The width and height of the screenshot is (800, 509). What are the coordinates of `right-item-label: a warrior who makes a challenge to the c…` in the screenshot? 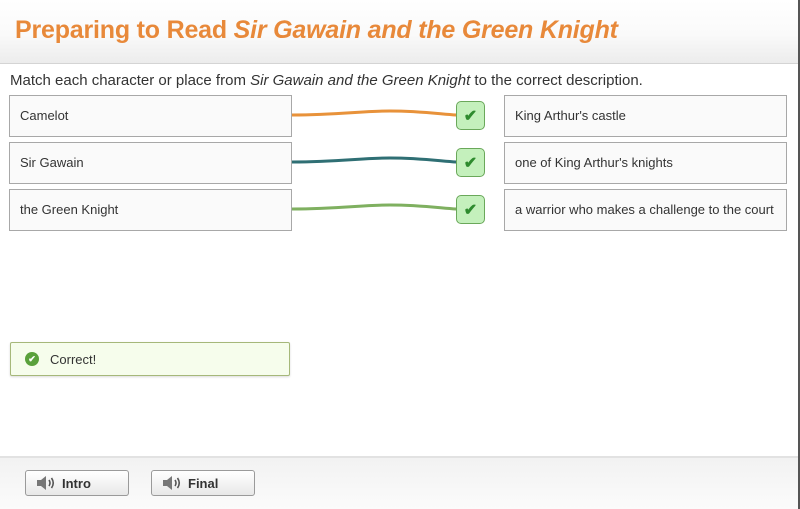 It's located at (644, 209).